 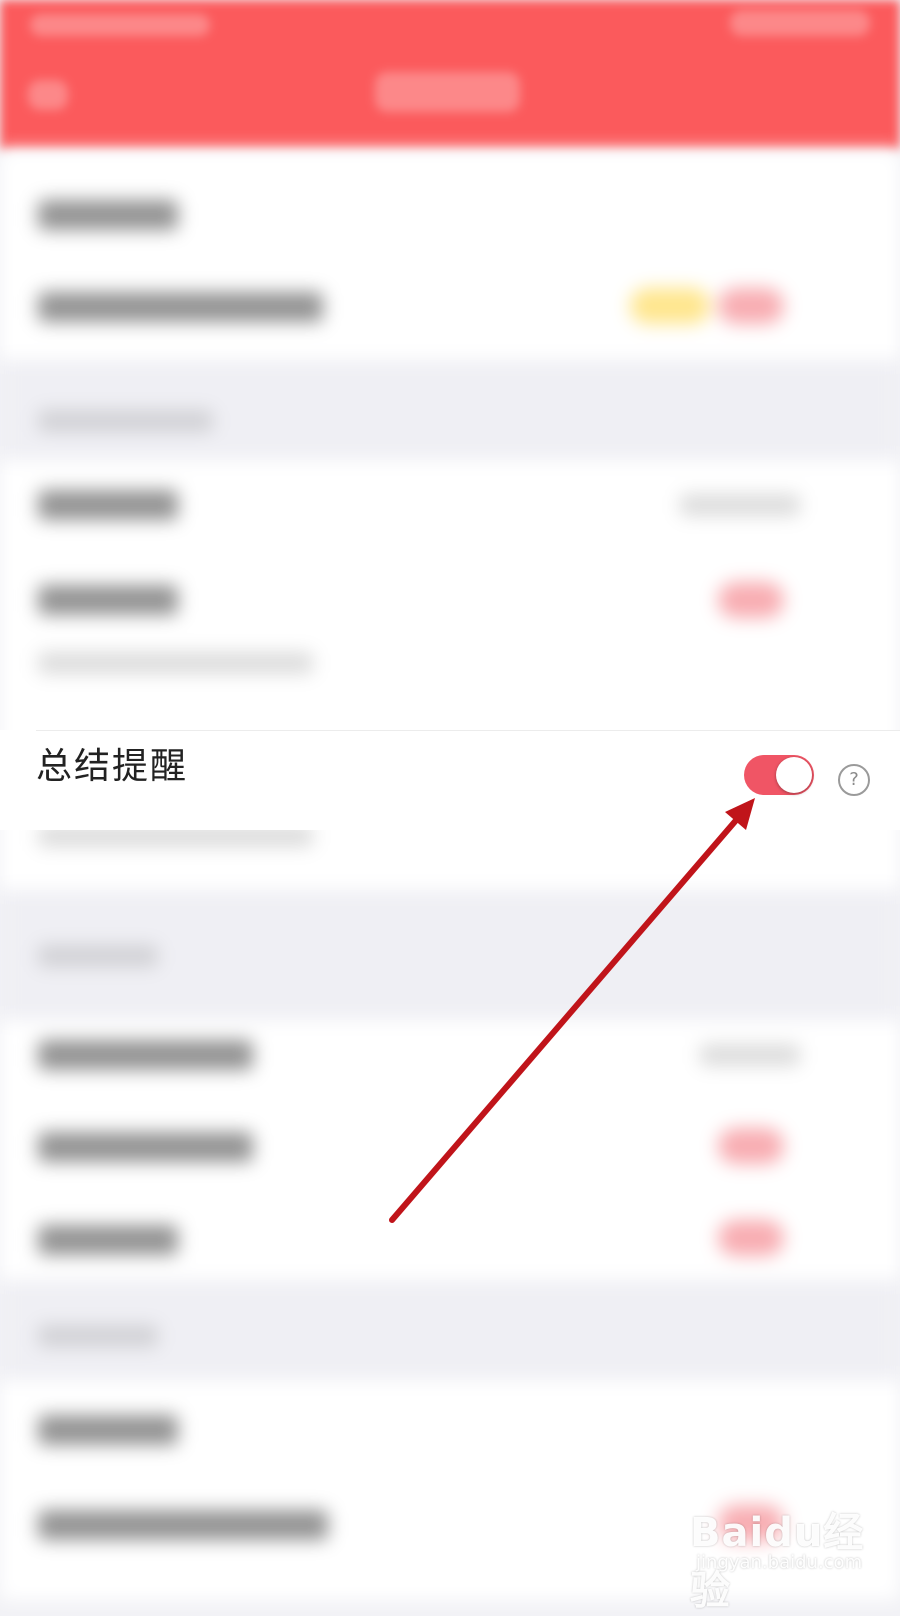 I want to click on header-status-placeholder, so click(x=120, y=25).